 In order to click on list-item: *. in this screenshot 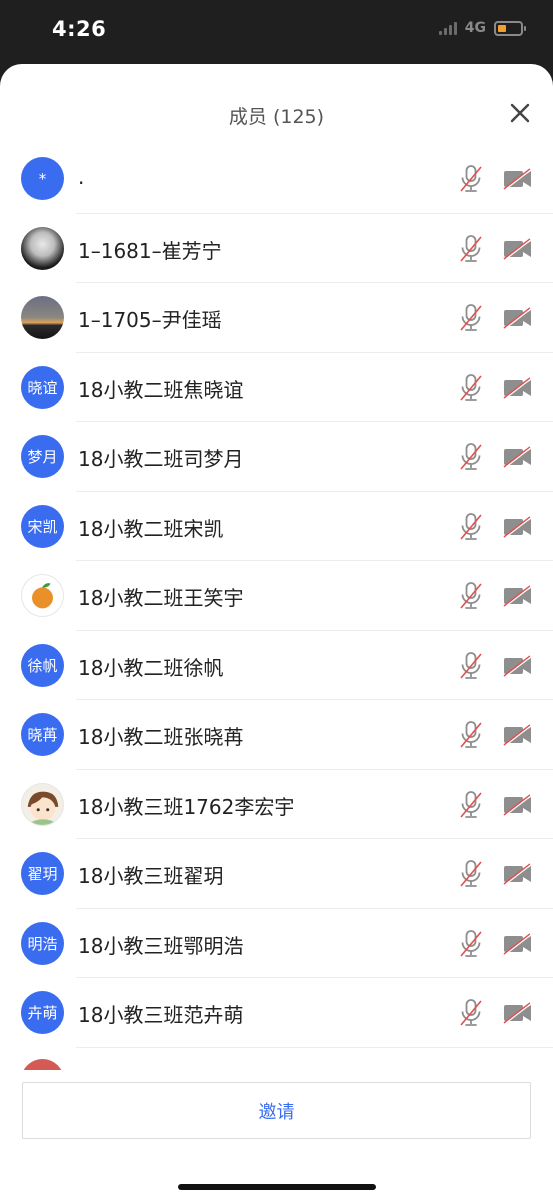, I will do `click(276, 179)`.